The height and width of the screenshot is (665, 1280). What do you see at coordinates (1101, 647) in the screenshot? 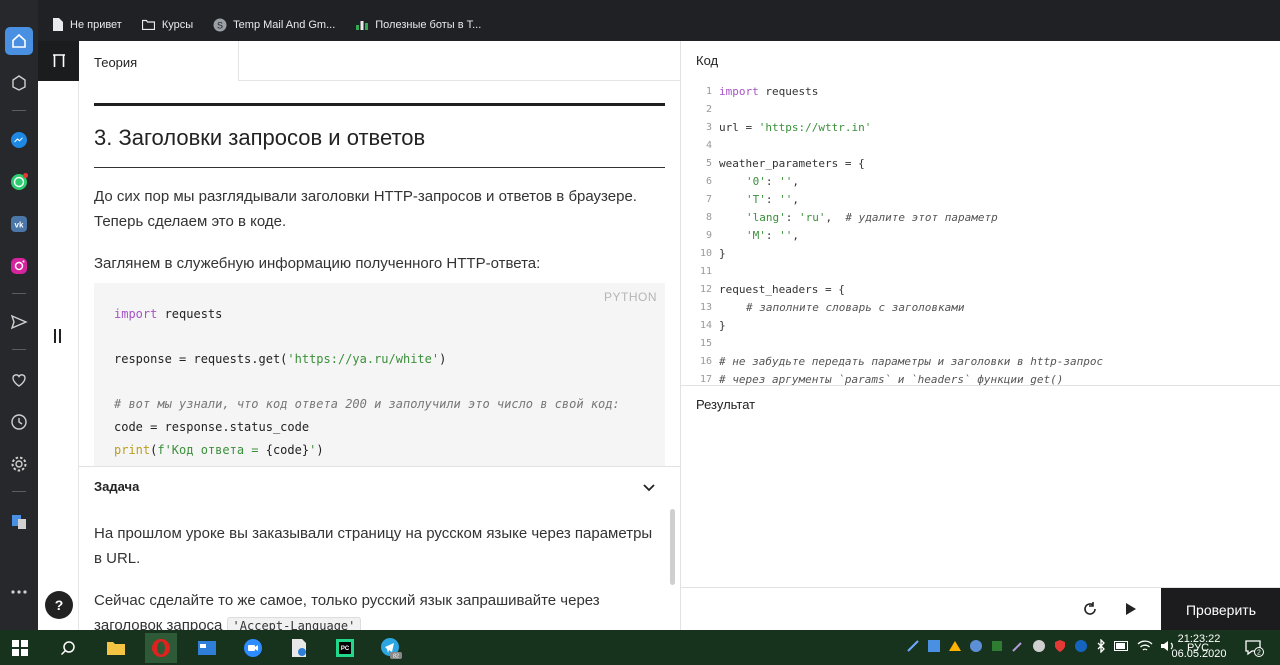
I see `bluetooth-icon` at bounding box center [1101, 647].